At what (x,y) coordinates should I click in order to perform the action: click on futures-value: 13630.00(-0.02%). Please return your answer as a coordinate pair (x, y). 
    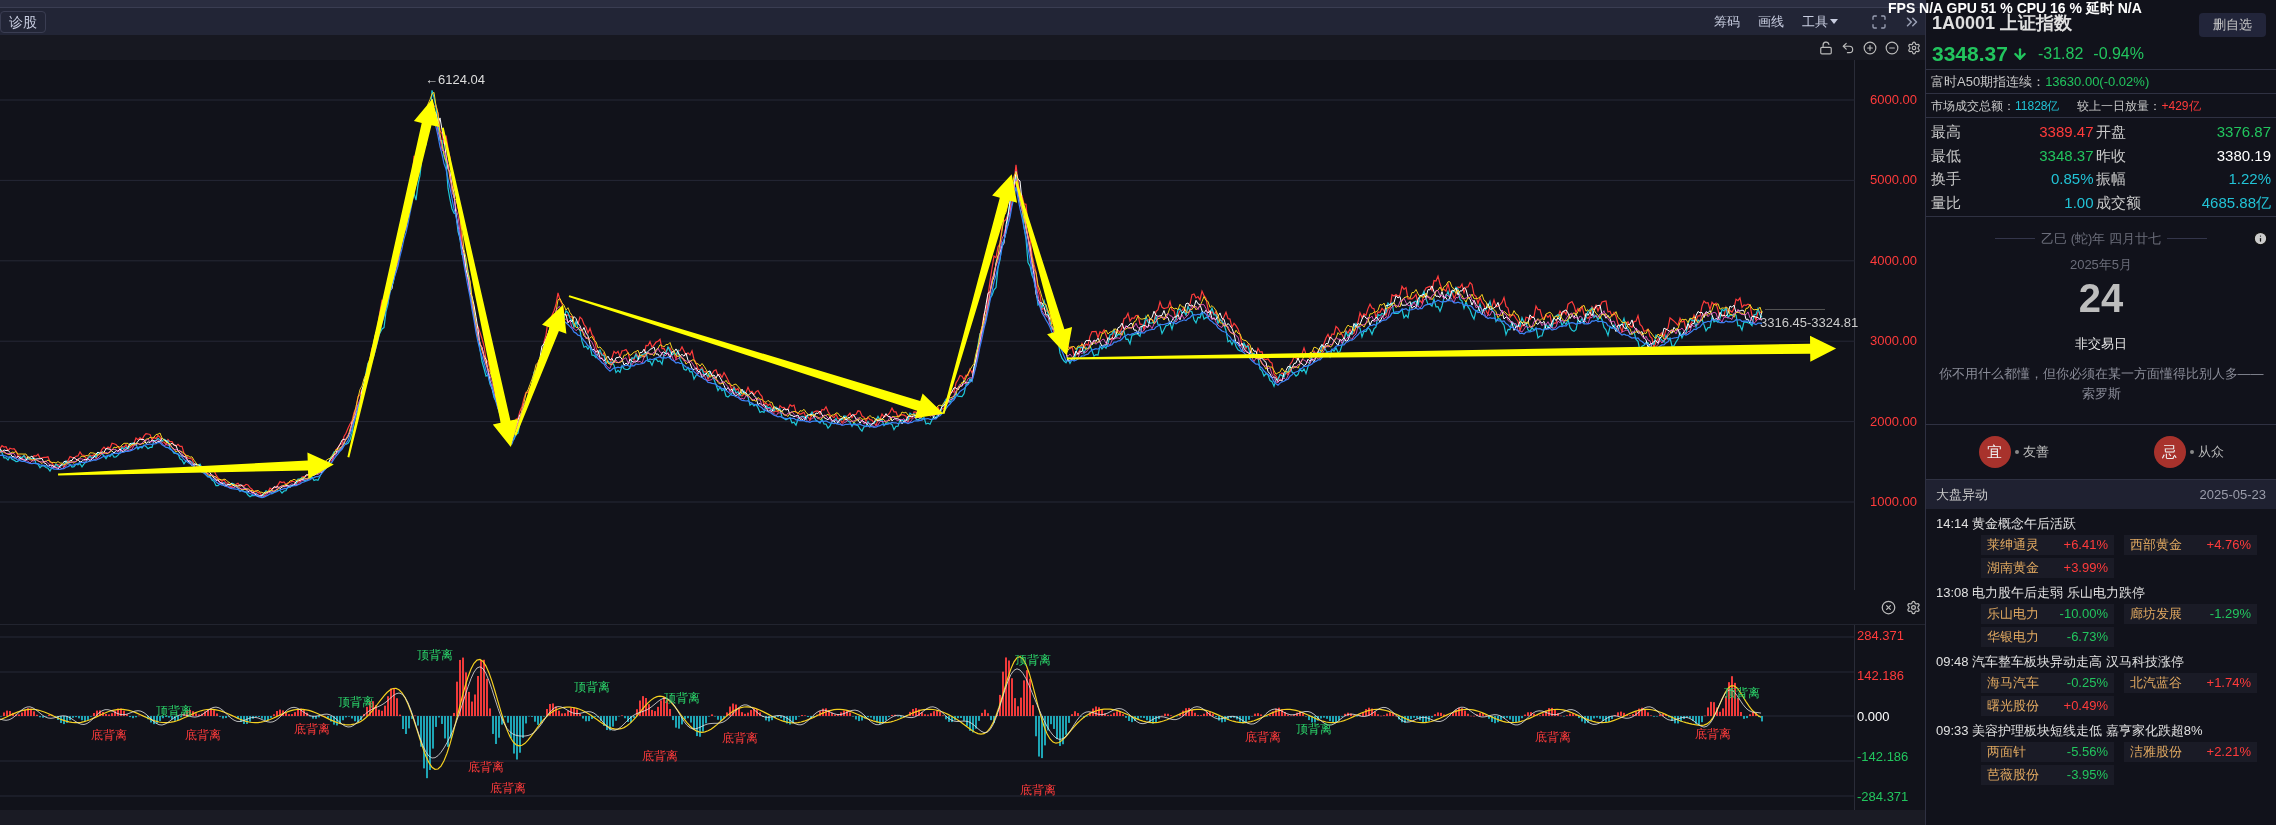
    Looking at the image, I should click on (2097, 81).